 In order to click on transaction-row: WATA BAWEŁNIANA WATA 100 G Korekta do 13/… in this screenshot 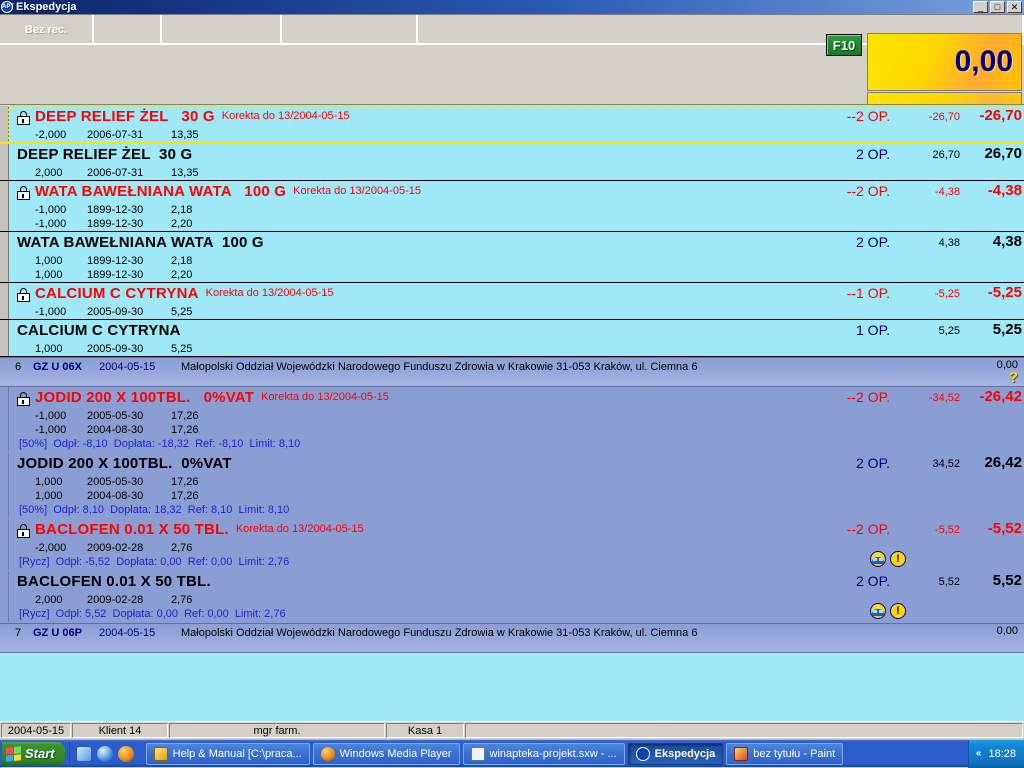, I will do `click(512, 206)`.